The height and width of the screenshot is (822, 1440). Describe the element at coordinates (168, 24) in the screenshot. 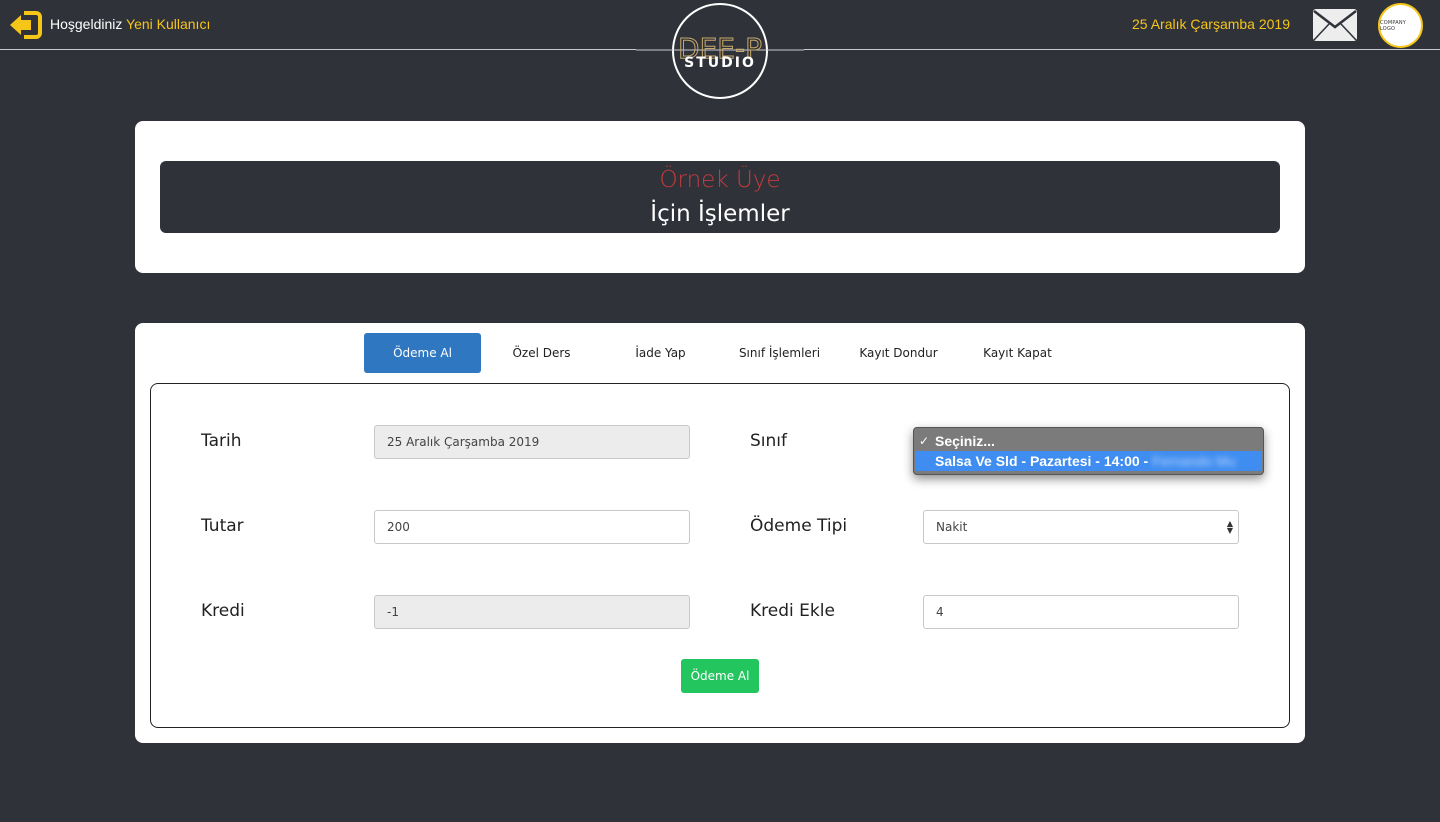

I see `user-name: Yeni Kullanıcı` at that location.